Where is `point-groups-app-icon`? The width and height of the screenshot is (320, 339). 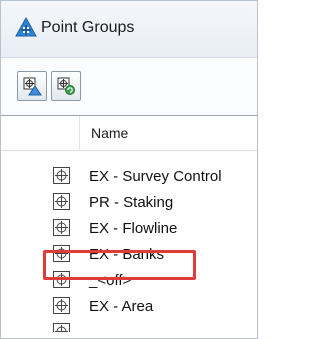
point-groups-app-icon is located at coordinates (26, 27).